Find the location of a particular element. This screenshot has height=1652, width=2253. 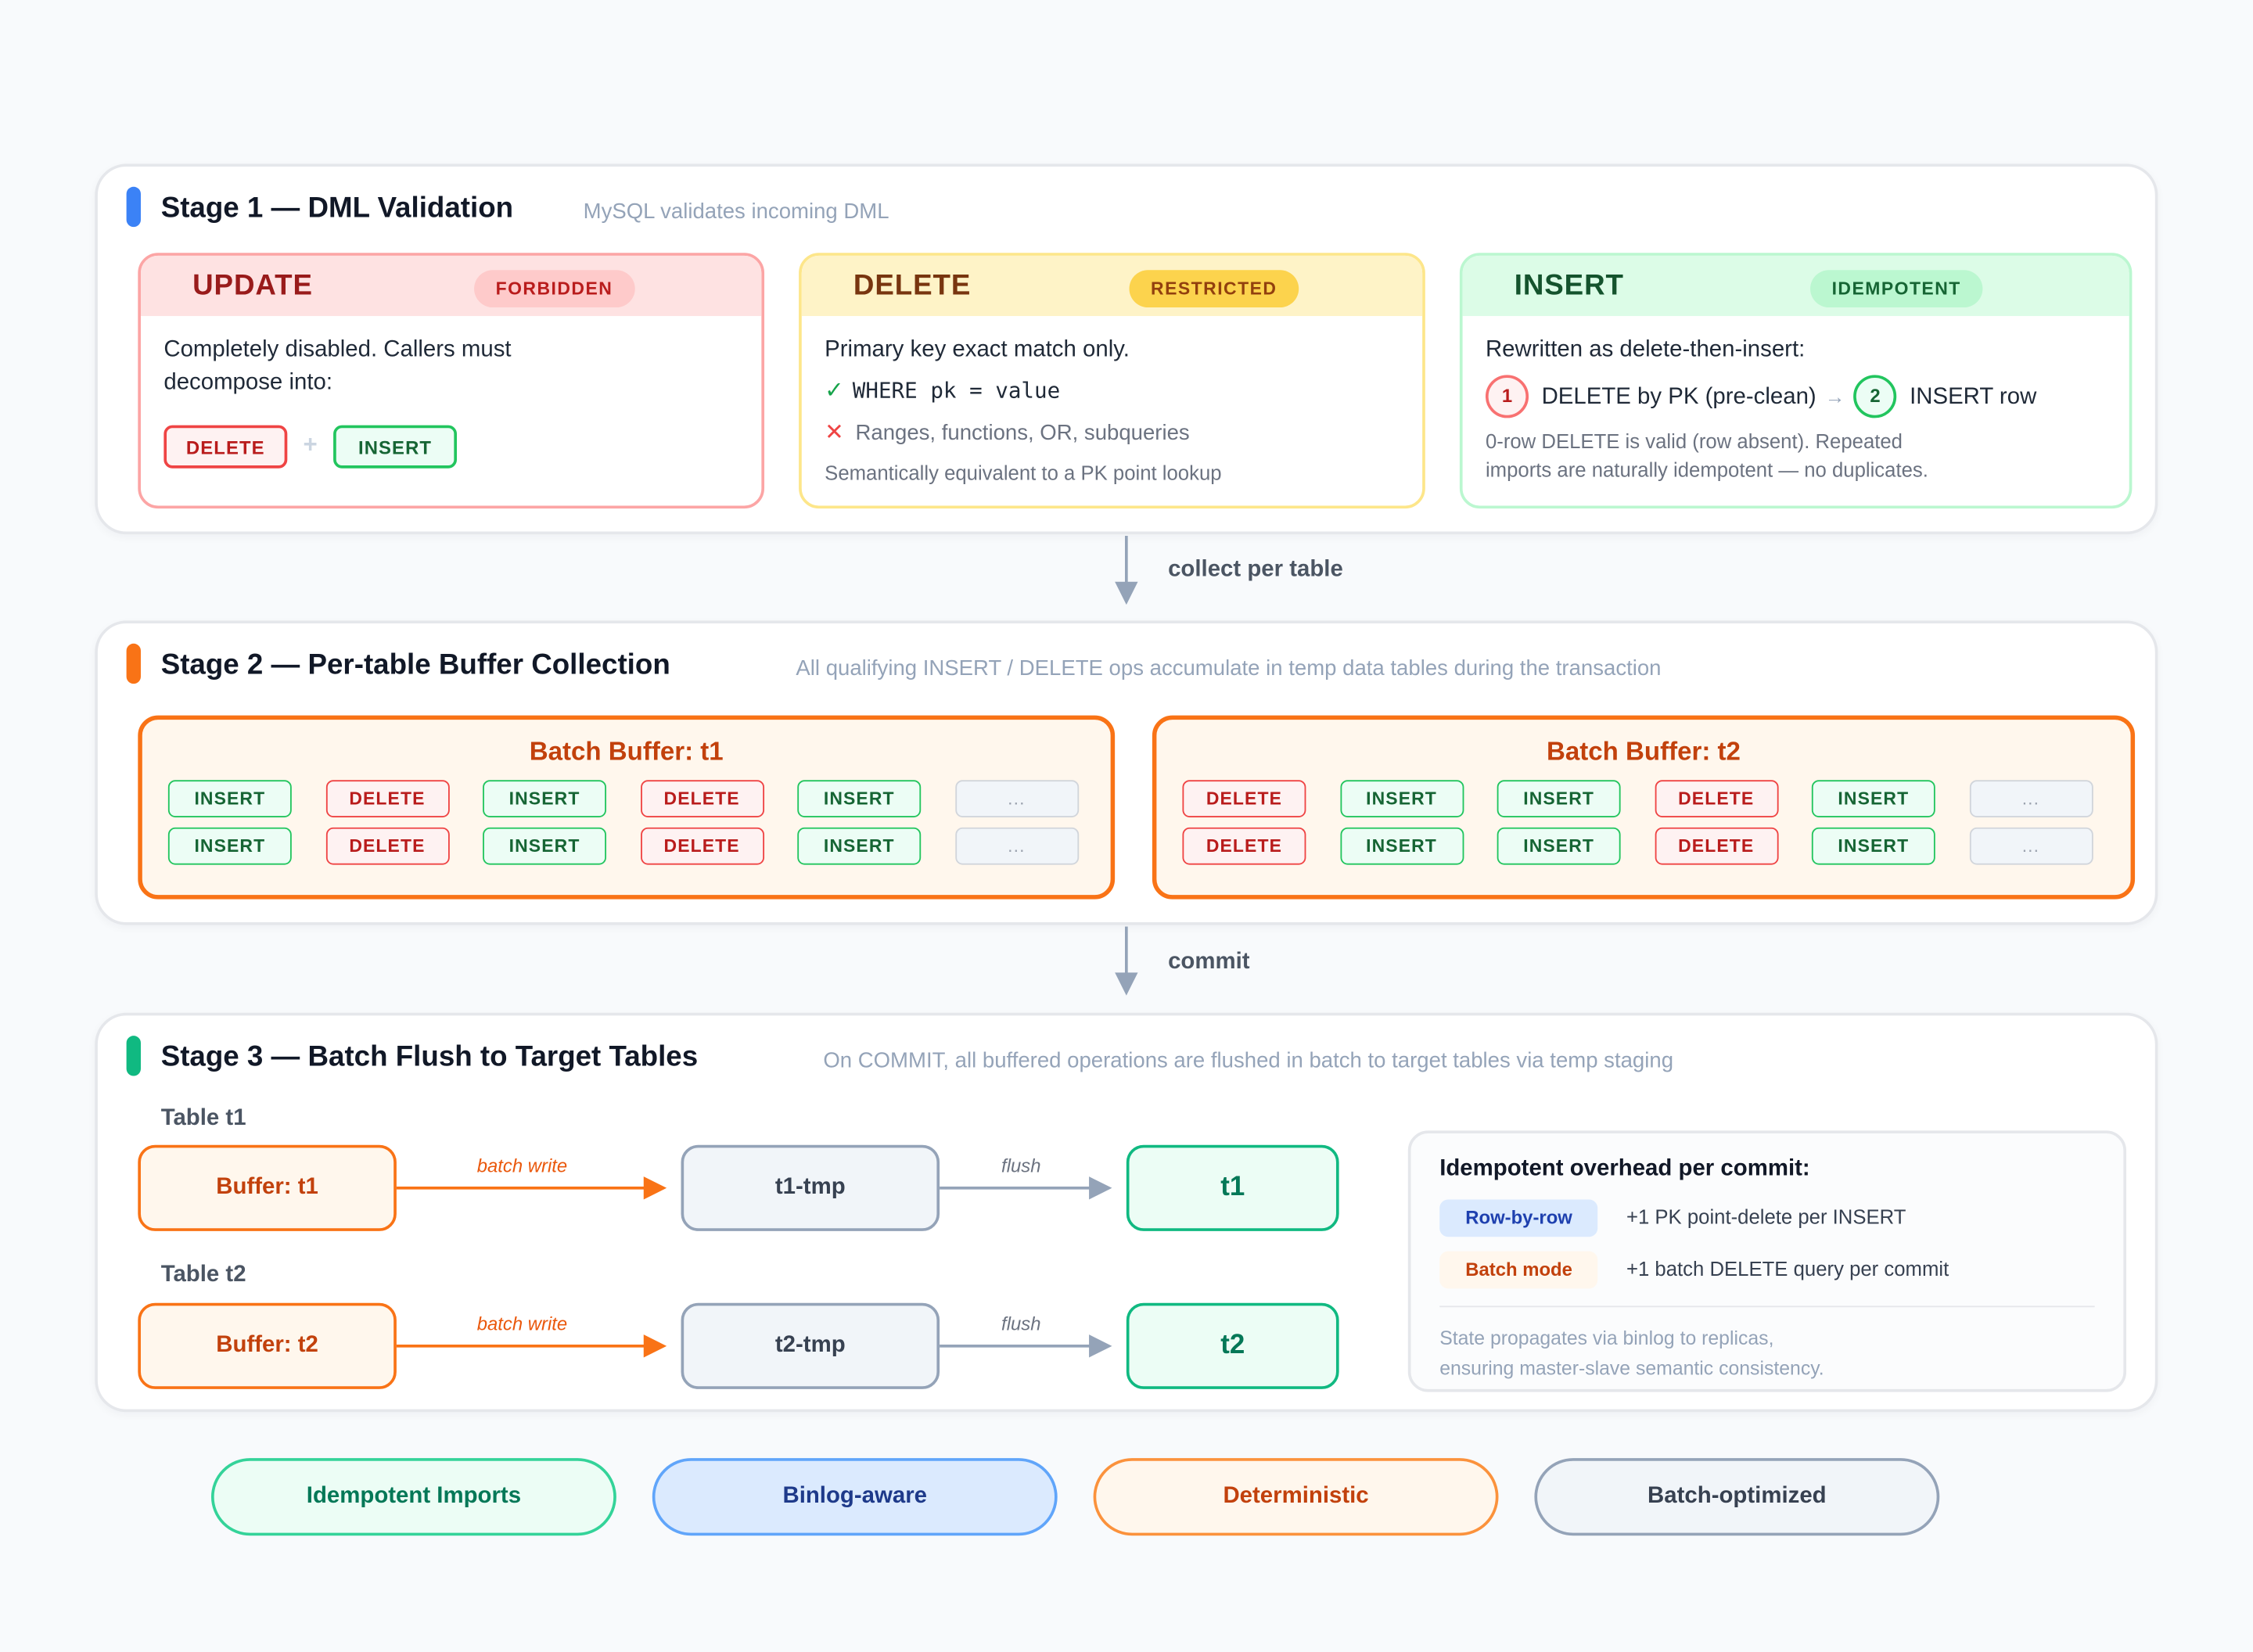

buffer-t1-title: Batch Buffer: t1 is located at coordinates (626, 751).